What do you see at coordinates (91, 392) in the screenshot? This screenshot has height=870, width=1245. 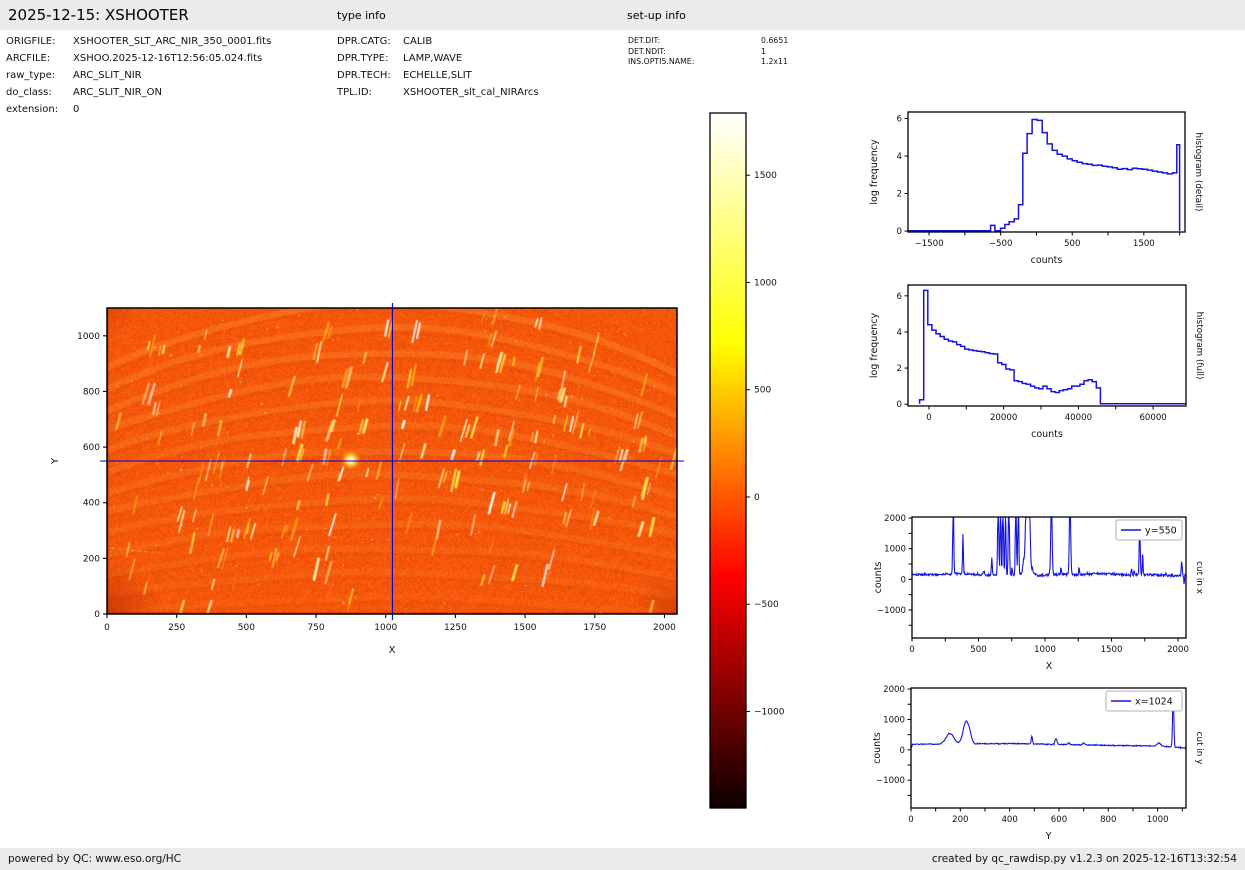 I see `y-tick-label: 800` at bounding box center [91, 392].